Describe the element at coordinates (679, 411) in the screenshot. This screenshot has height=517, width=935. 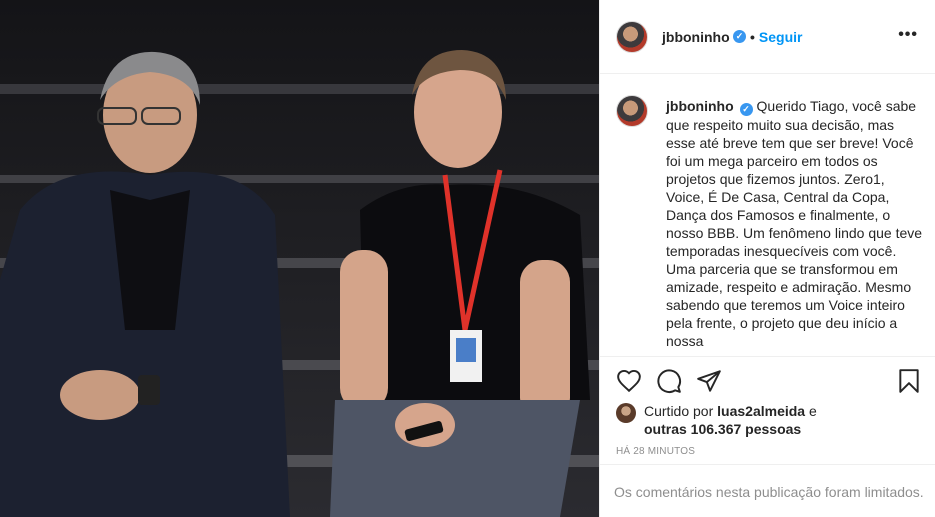
I see `liked-prefix: Curtido por` at that location.